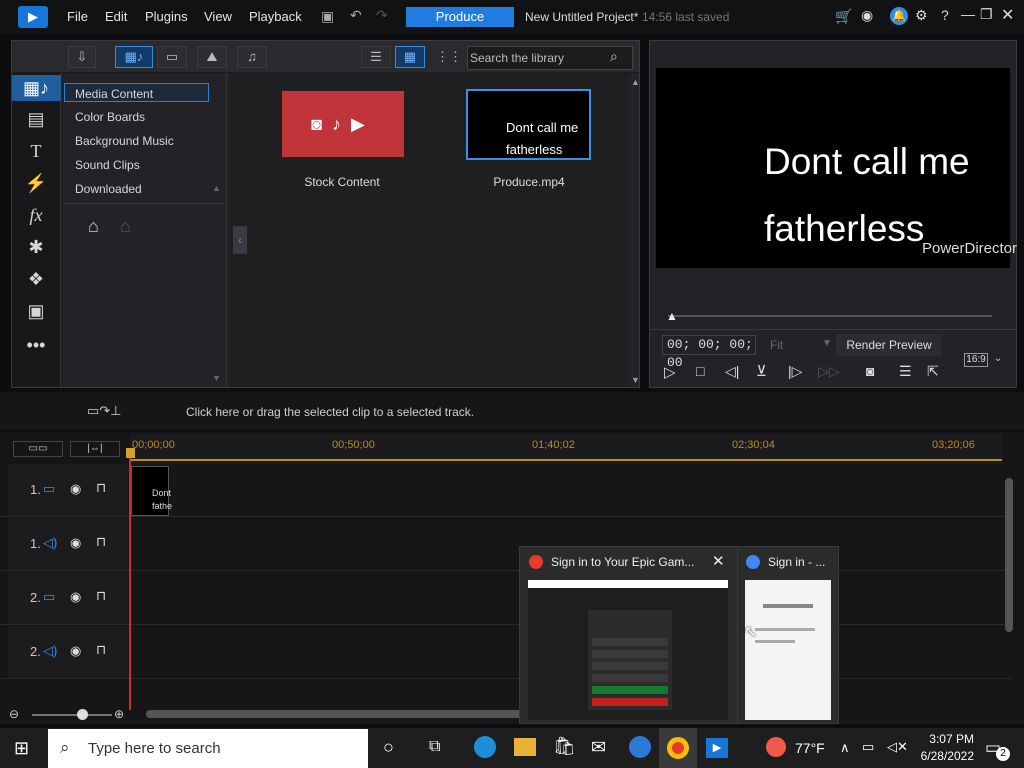 The image size is (1024, 768). What do you see at coordinates (598, 747) in the screenshot?
I see `mail-icon: ✉` at bounding box center [598, 747].